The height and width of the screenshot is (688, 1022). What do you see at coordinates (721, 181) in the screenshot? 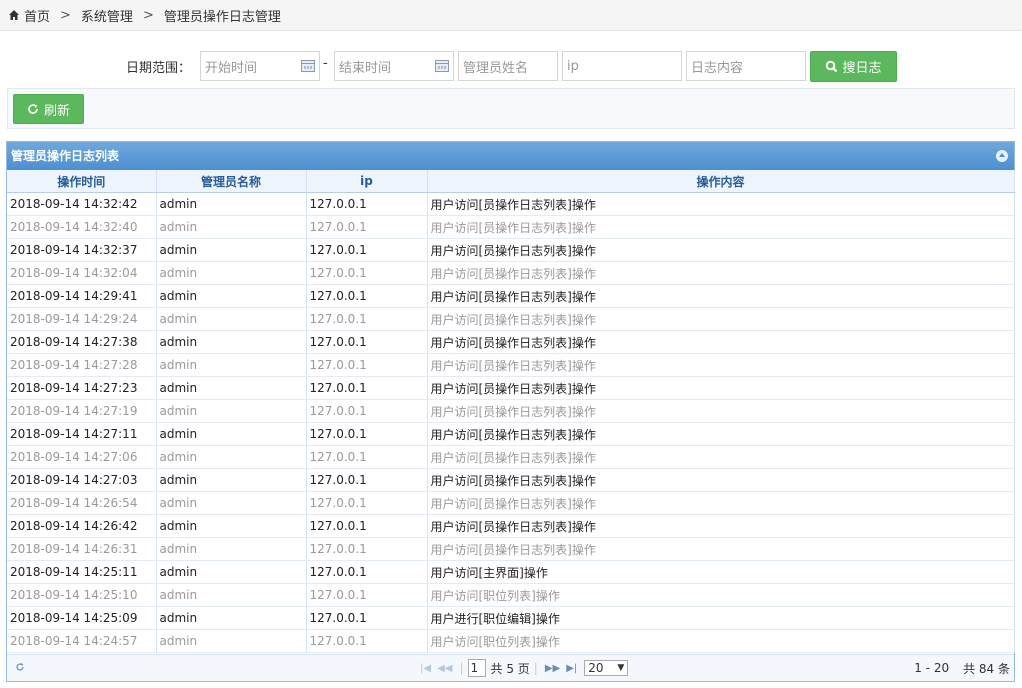
I see `column-header-content: 操作内容` at bounding box center [721, 181].